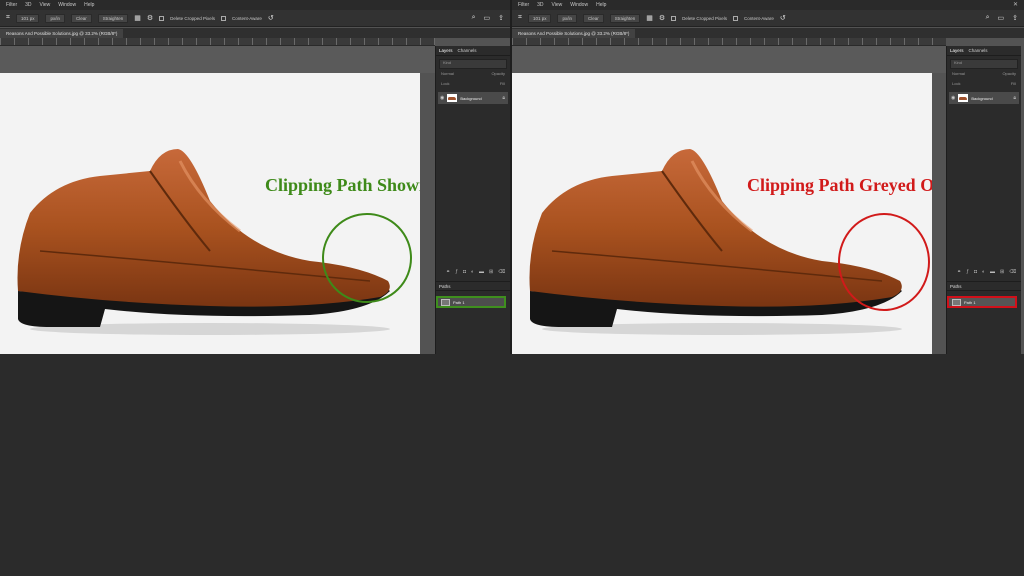  Describe the element at coordinates (367, 258) in the screenshot. I see `highlight-circle` at that location.